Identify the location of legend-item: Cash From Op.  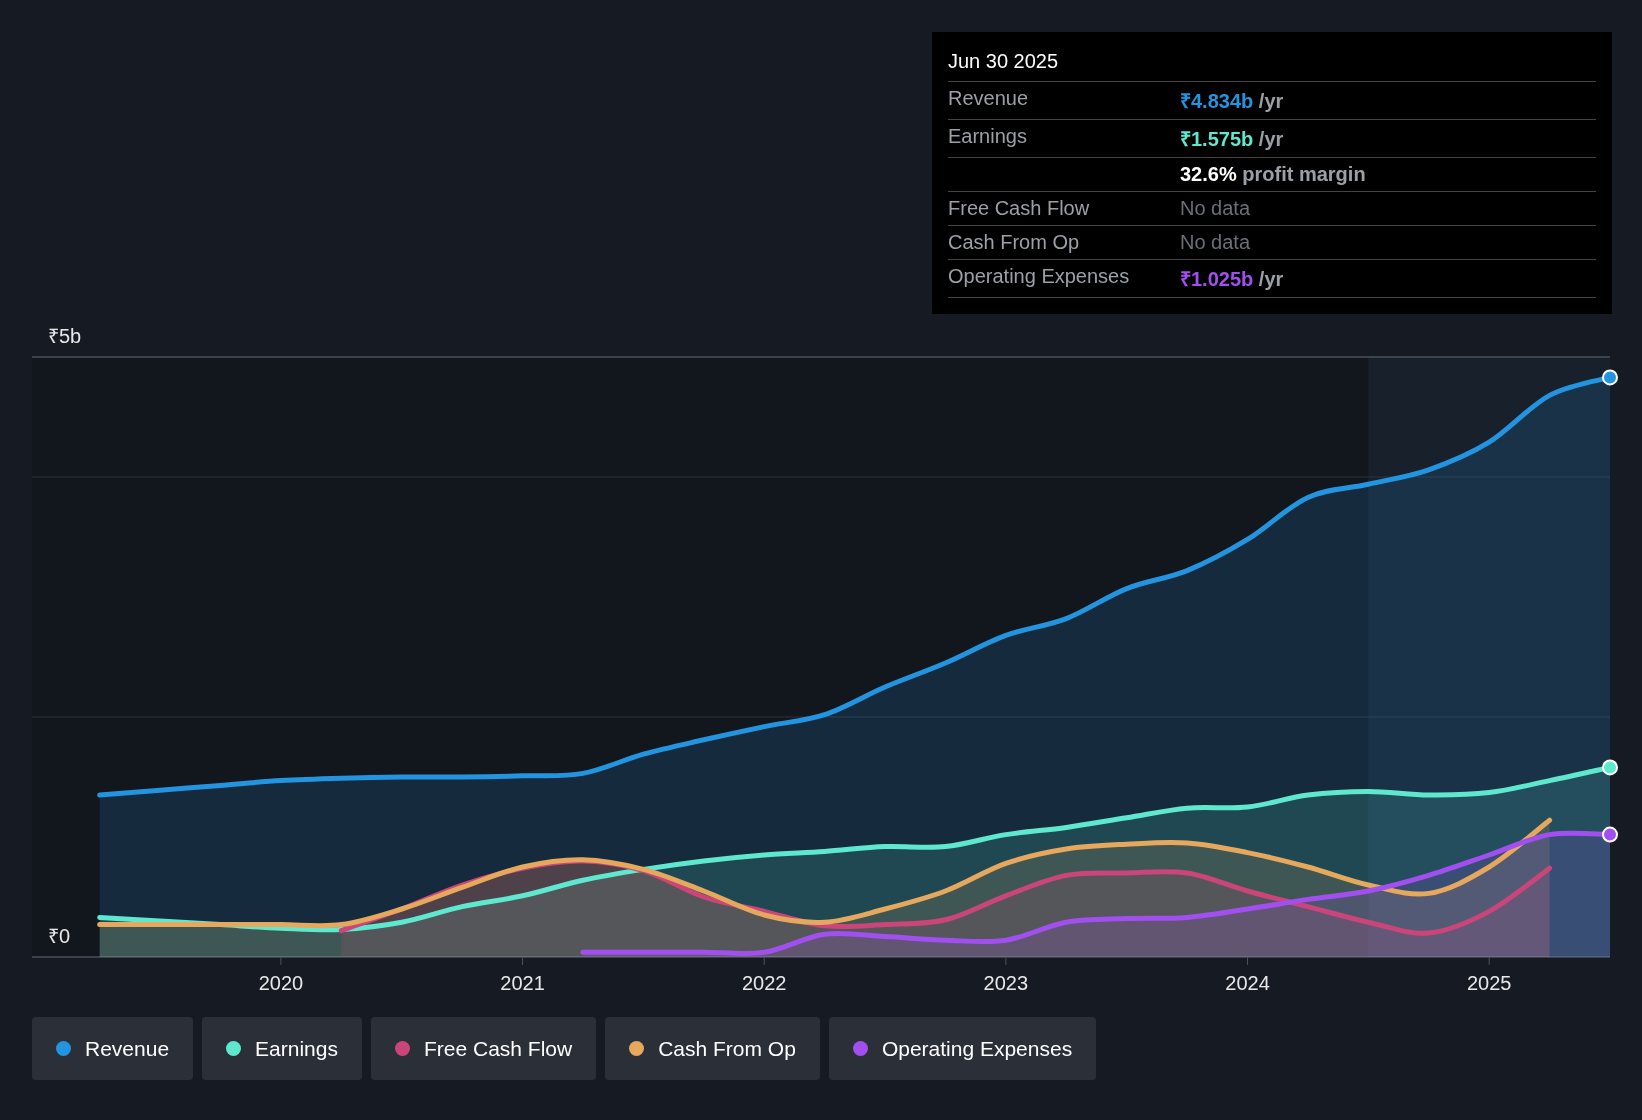
(712, 1048).